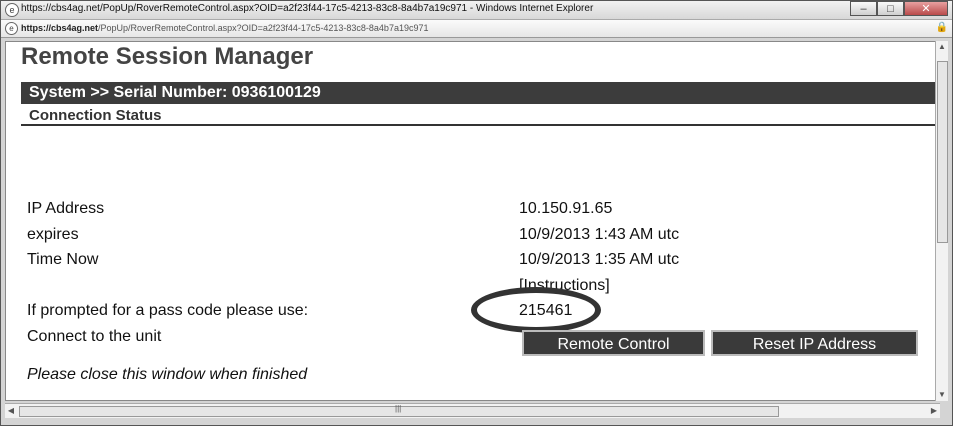  I want to click on scroll-grip-icon: |||, so click(398, 408).